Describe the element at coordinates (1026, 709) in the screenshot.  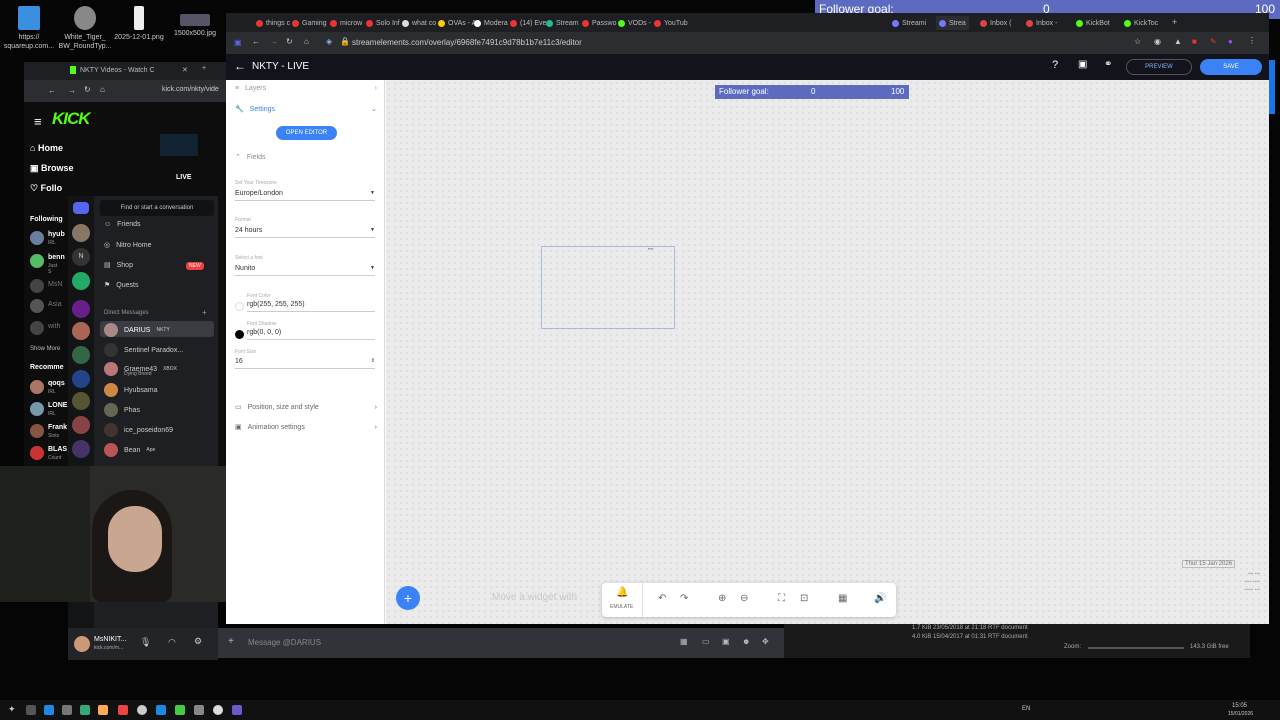
I see `language-indicator: EN` at that location.